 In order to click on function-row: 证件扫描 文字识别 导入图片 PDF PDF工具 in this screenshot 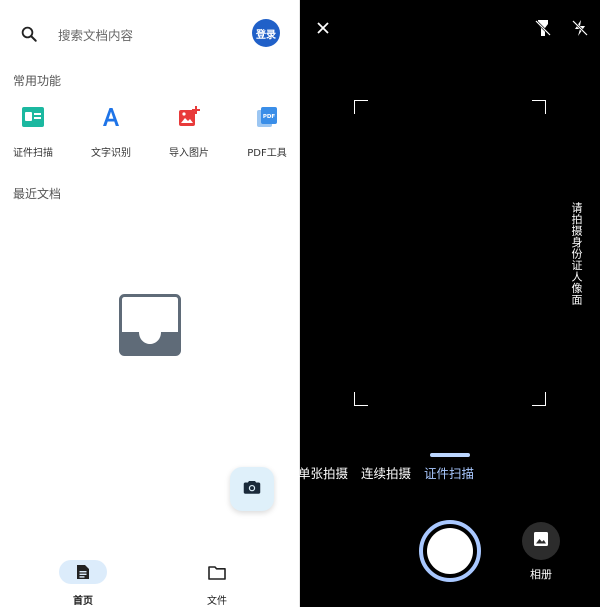, I will do `click(150, 135)`.